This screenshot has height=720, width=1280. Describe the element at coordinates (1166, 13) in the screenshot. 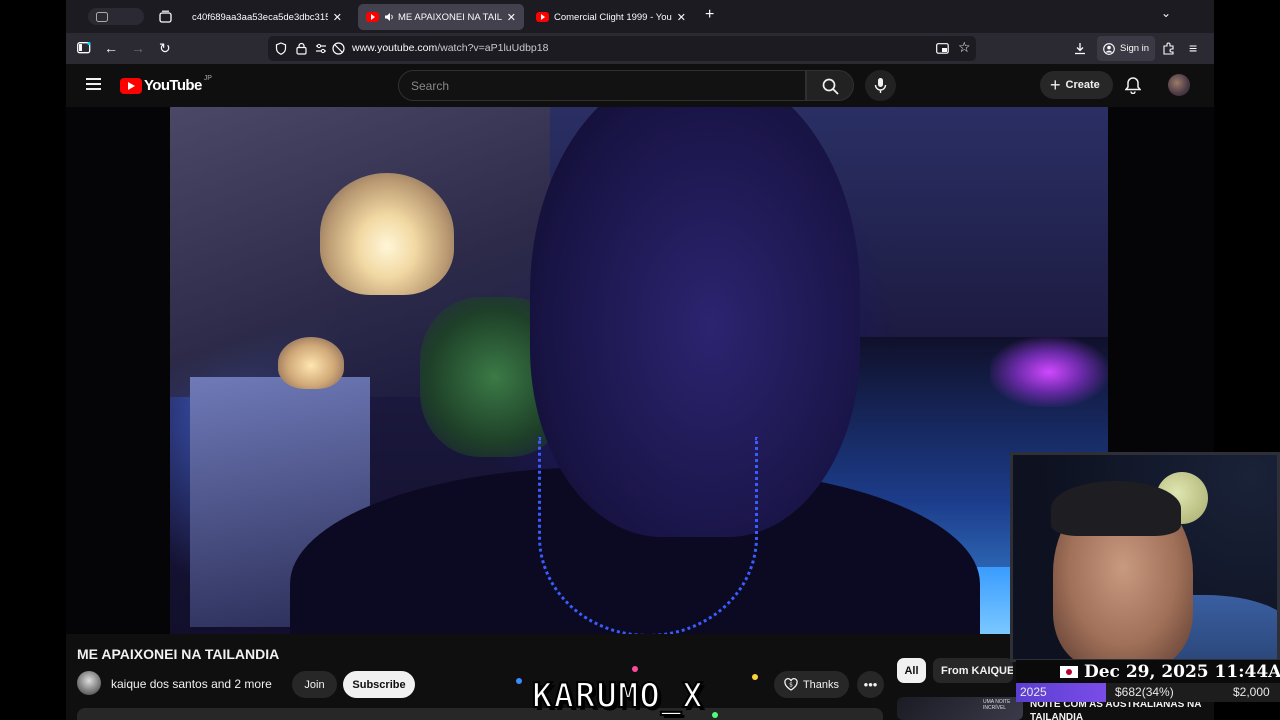

I see `chevron-down-icon: ⌄` at that location.